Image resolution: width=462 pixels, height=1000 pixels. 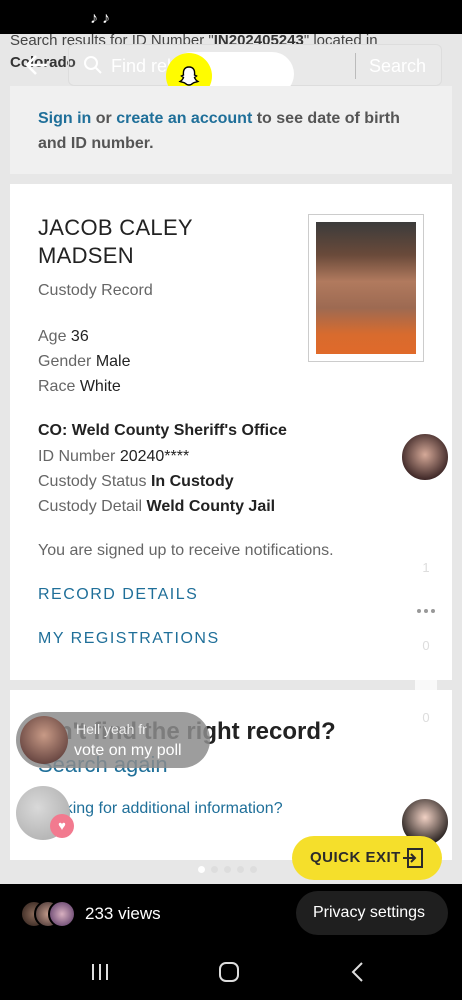 I want to click on status-label: Custody Status, so click(x=92, y=481).